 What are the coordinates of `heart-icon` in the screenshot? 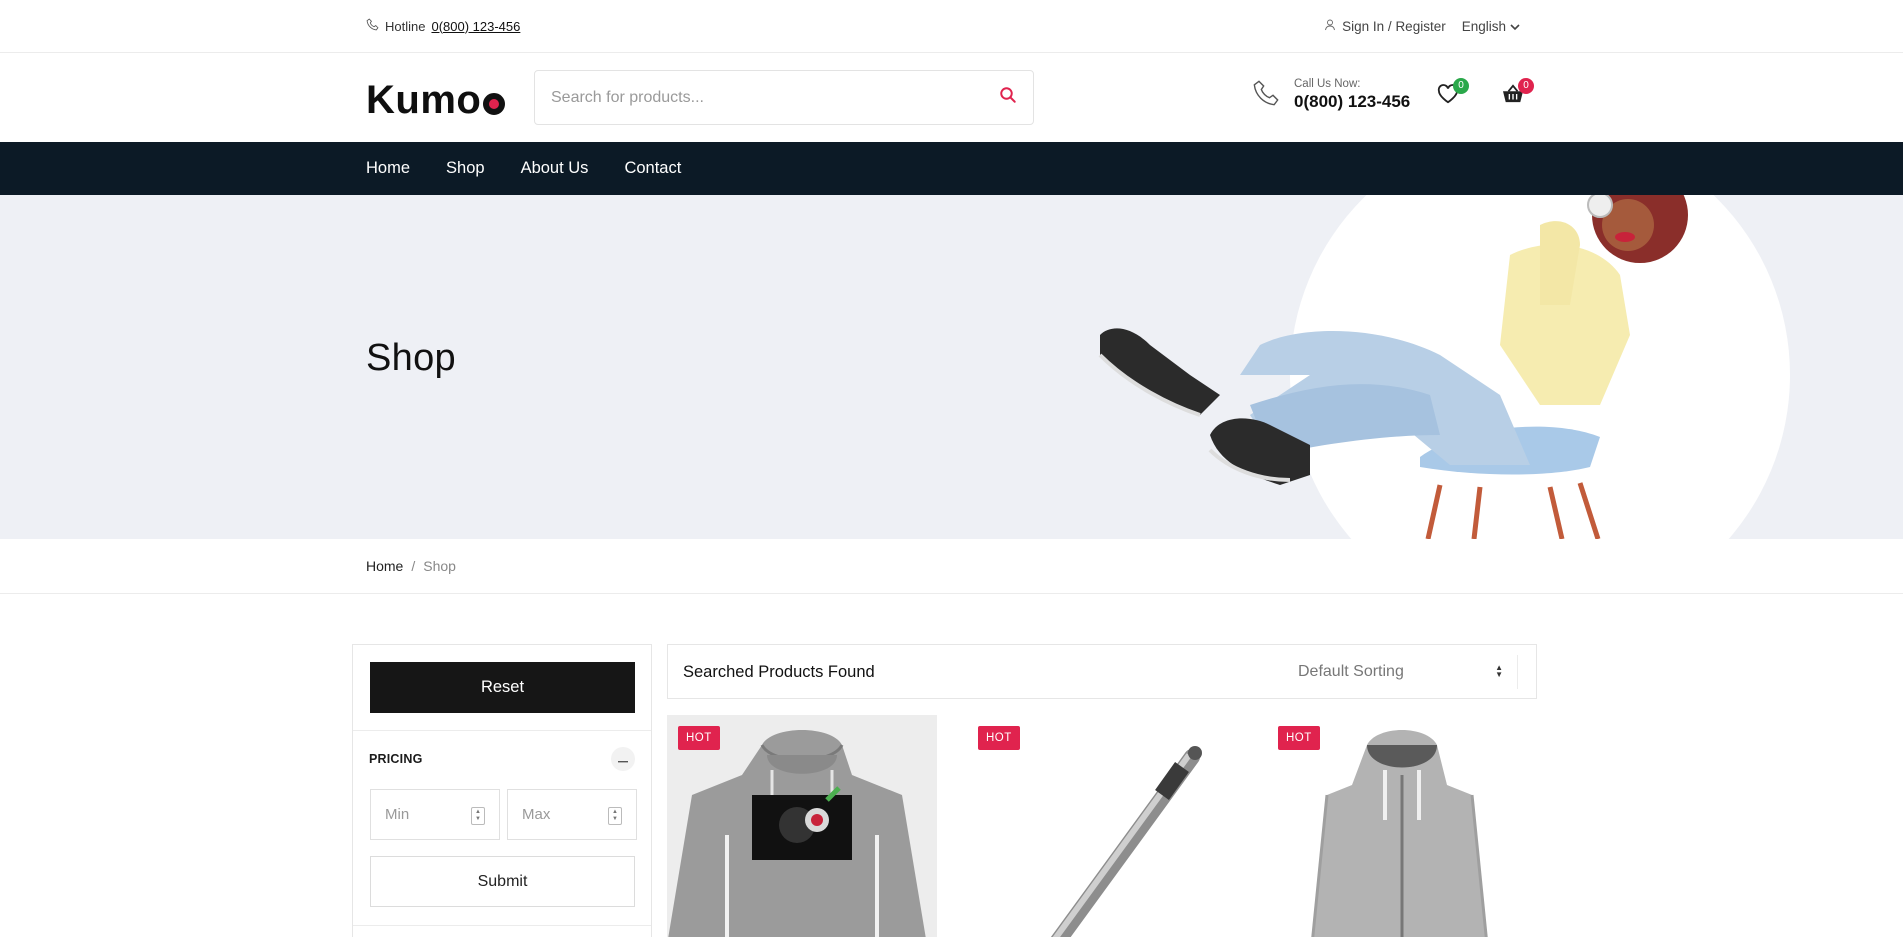 It's located at (1448, 96).